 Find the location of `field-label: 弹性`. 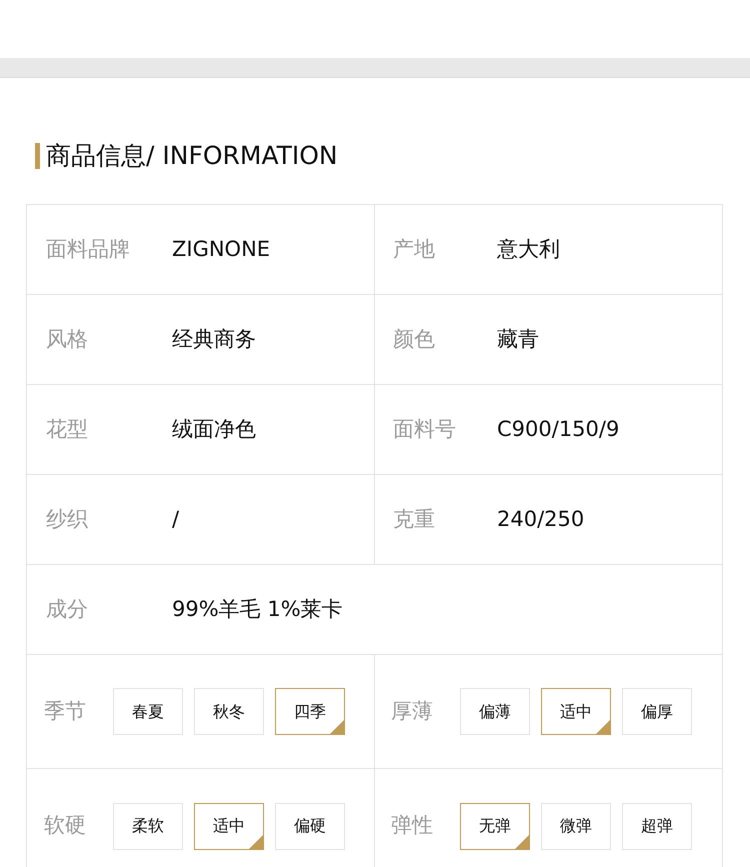

field-label: 弹性 is located at coordinates (412, 826).